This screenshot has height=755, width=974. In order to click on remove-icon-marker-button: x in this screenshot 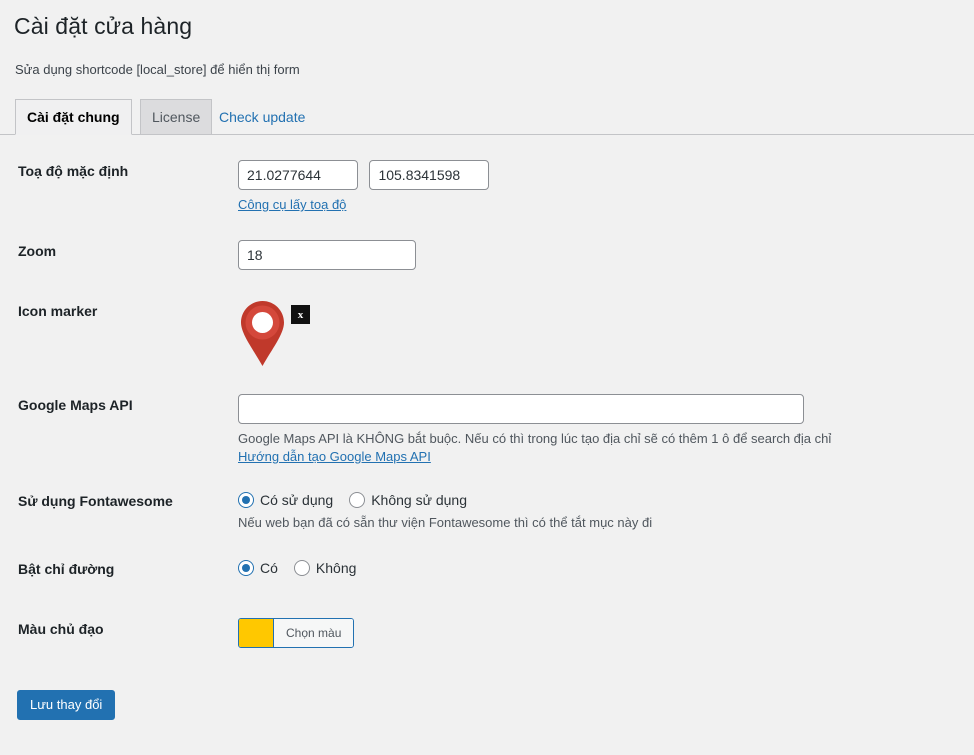, I will do `click(300, 314)`.